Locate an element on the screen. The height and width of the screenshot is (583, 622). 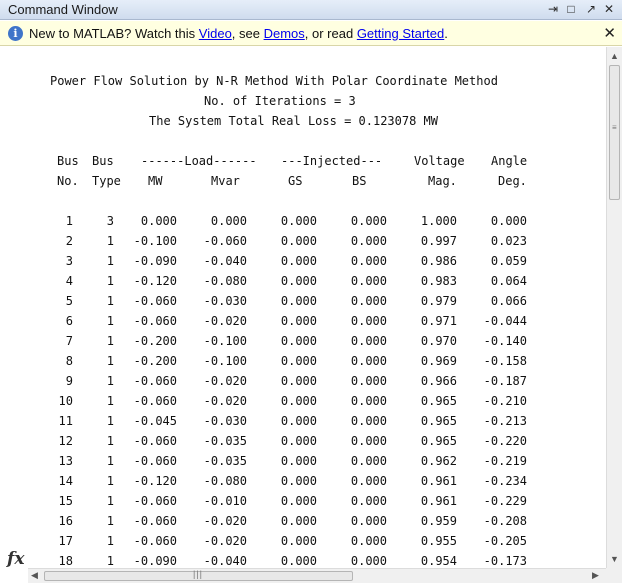
vertical-scrollbar: ▲ ≡ ▼ is located at coordinates (614, 307).